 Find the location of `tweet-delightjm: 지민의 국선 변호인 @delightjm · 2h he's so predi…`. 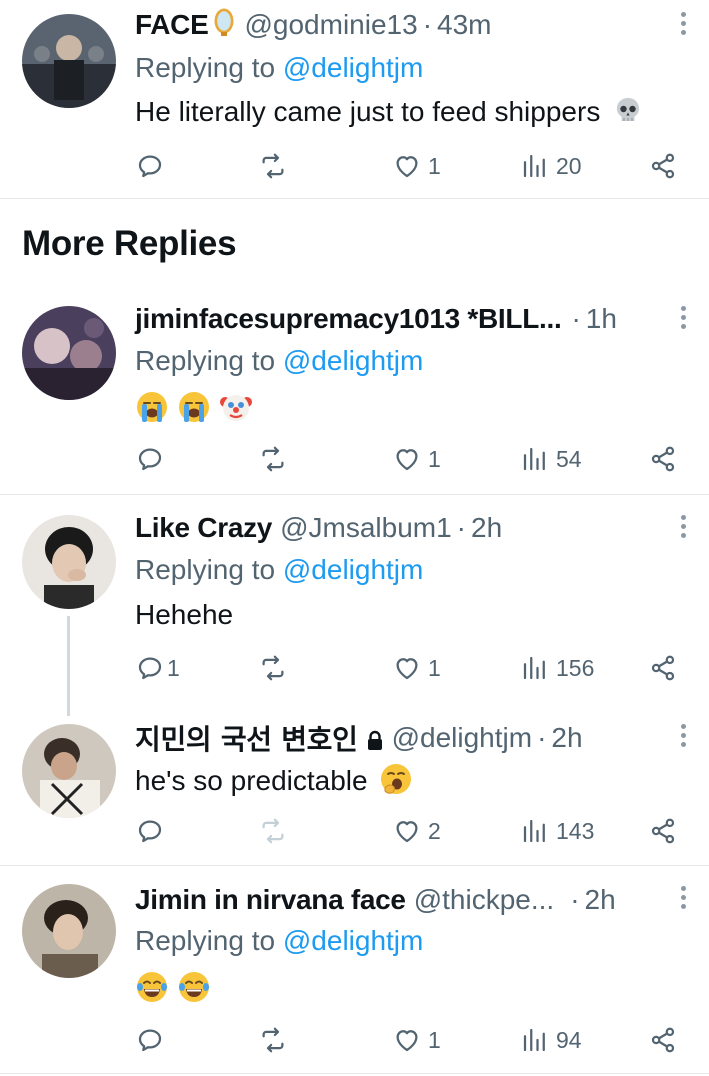

tweet-delightjm: 지민의 국선 변호인 @delightjm · 2h he's so predi… is located at coordinates (354, 791).